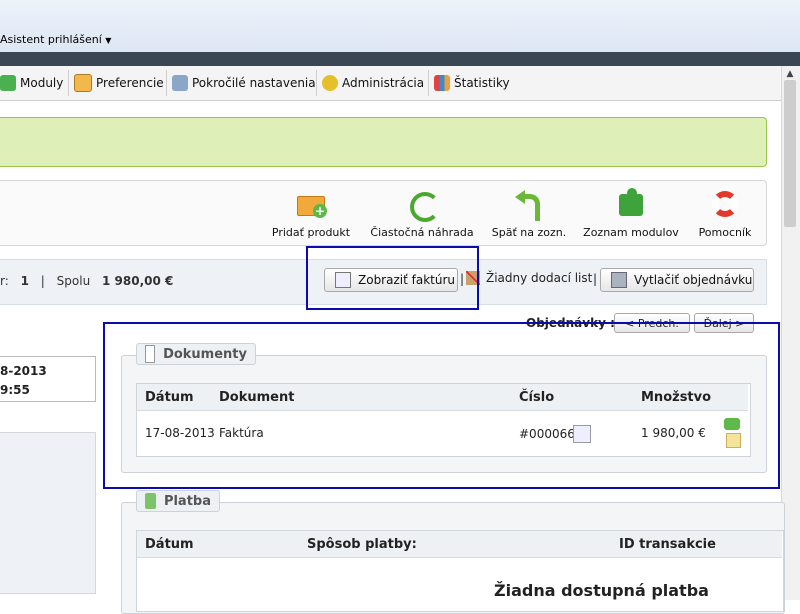 The height and width of the screenshot is (614, 800). Describe the element at coordinates (24, 281) in the screenshot. I see `count-value: 1` at that location.